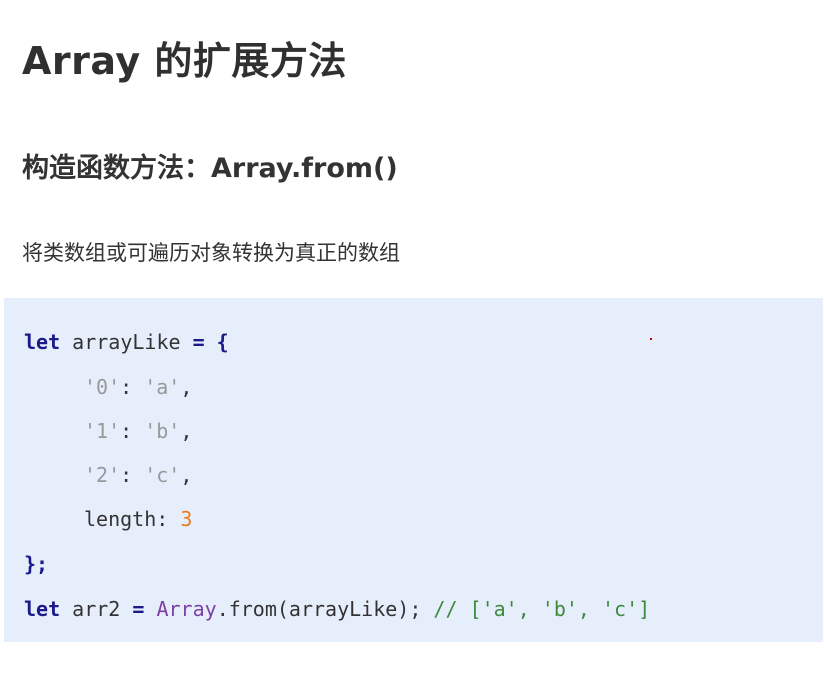  Describe the element at coordinates (210, 168) in the screenshot. I see `section-heading: 构造函数方法：Array.from()` at that location.